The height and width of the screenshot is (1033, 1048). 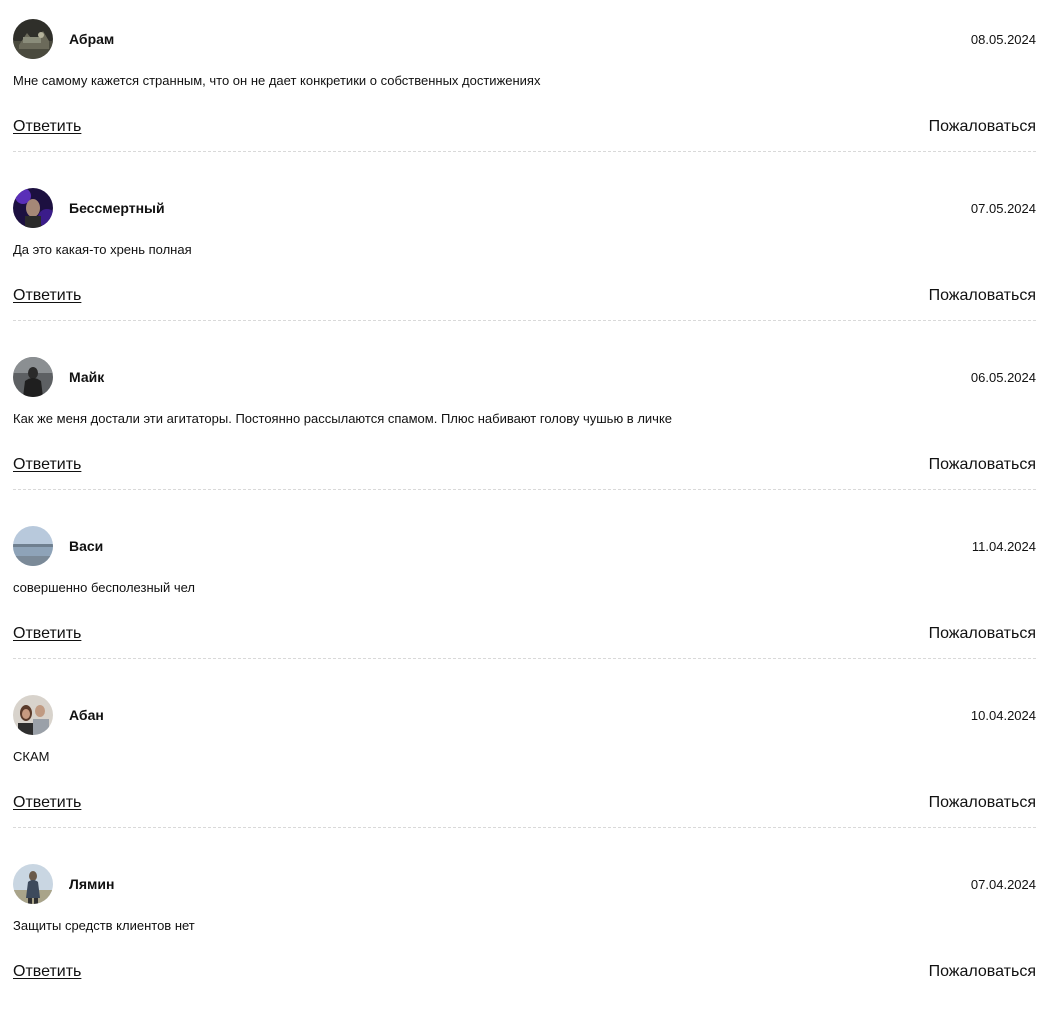 What do you see at coordinates (1003, 715) in the screenshot?
I see `comment-date: 10.04.2024` at bounding box center [1003, 715].